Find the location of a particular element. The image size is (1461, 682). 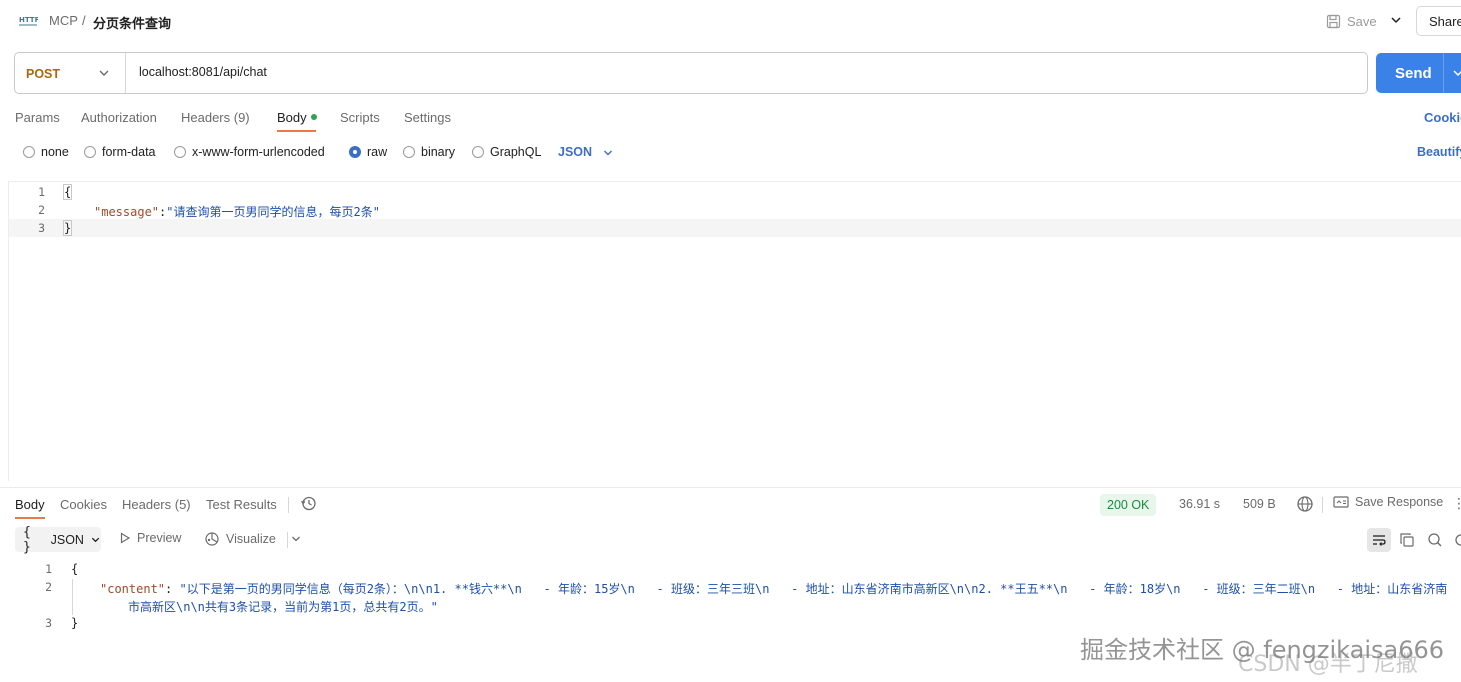

response-toolbar: { } JSON Preview Visualize is located at coordinates (730, 539).